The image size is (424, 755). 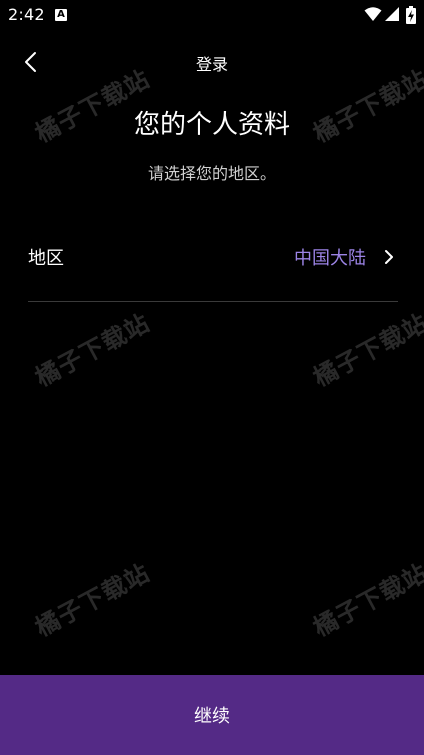 What do you see at coordinates (392, 14) in the screenshot?
I see `signal-icon` at bounding box center [392, 14].